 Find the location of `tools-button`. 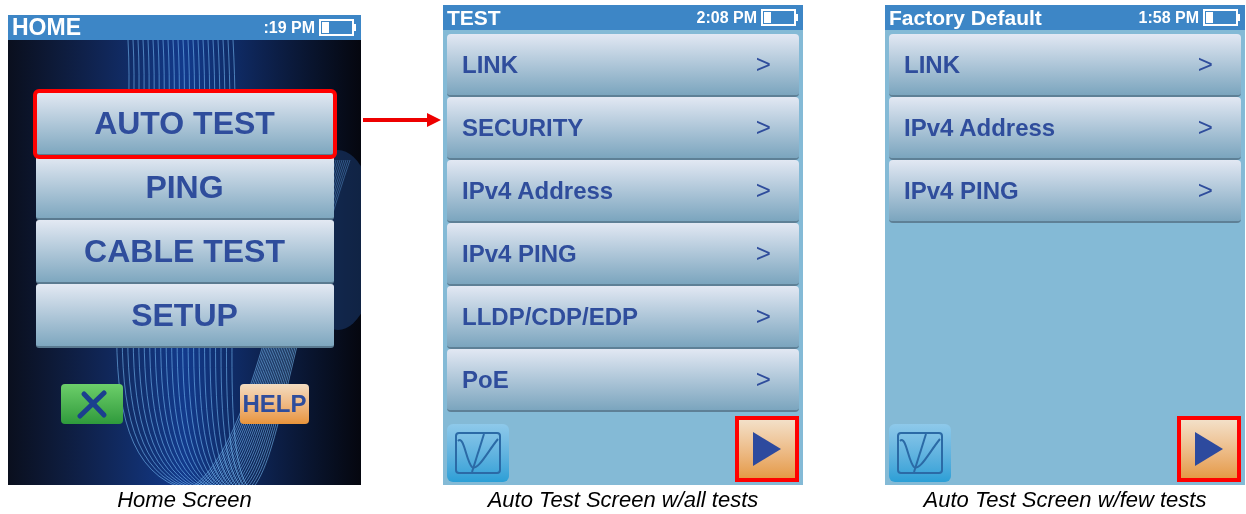

tools-button is located at coordinates (91, 404).